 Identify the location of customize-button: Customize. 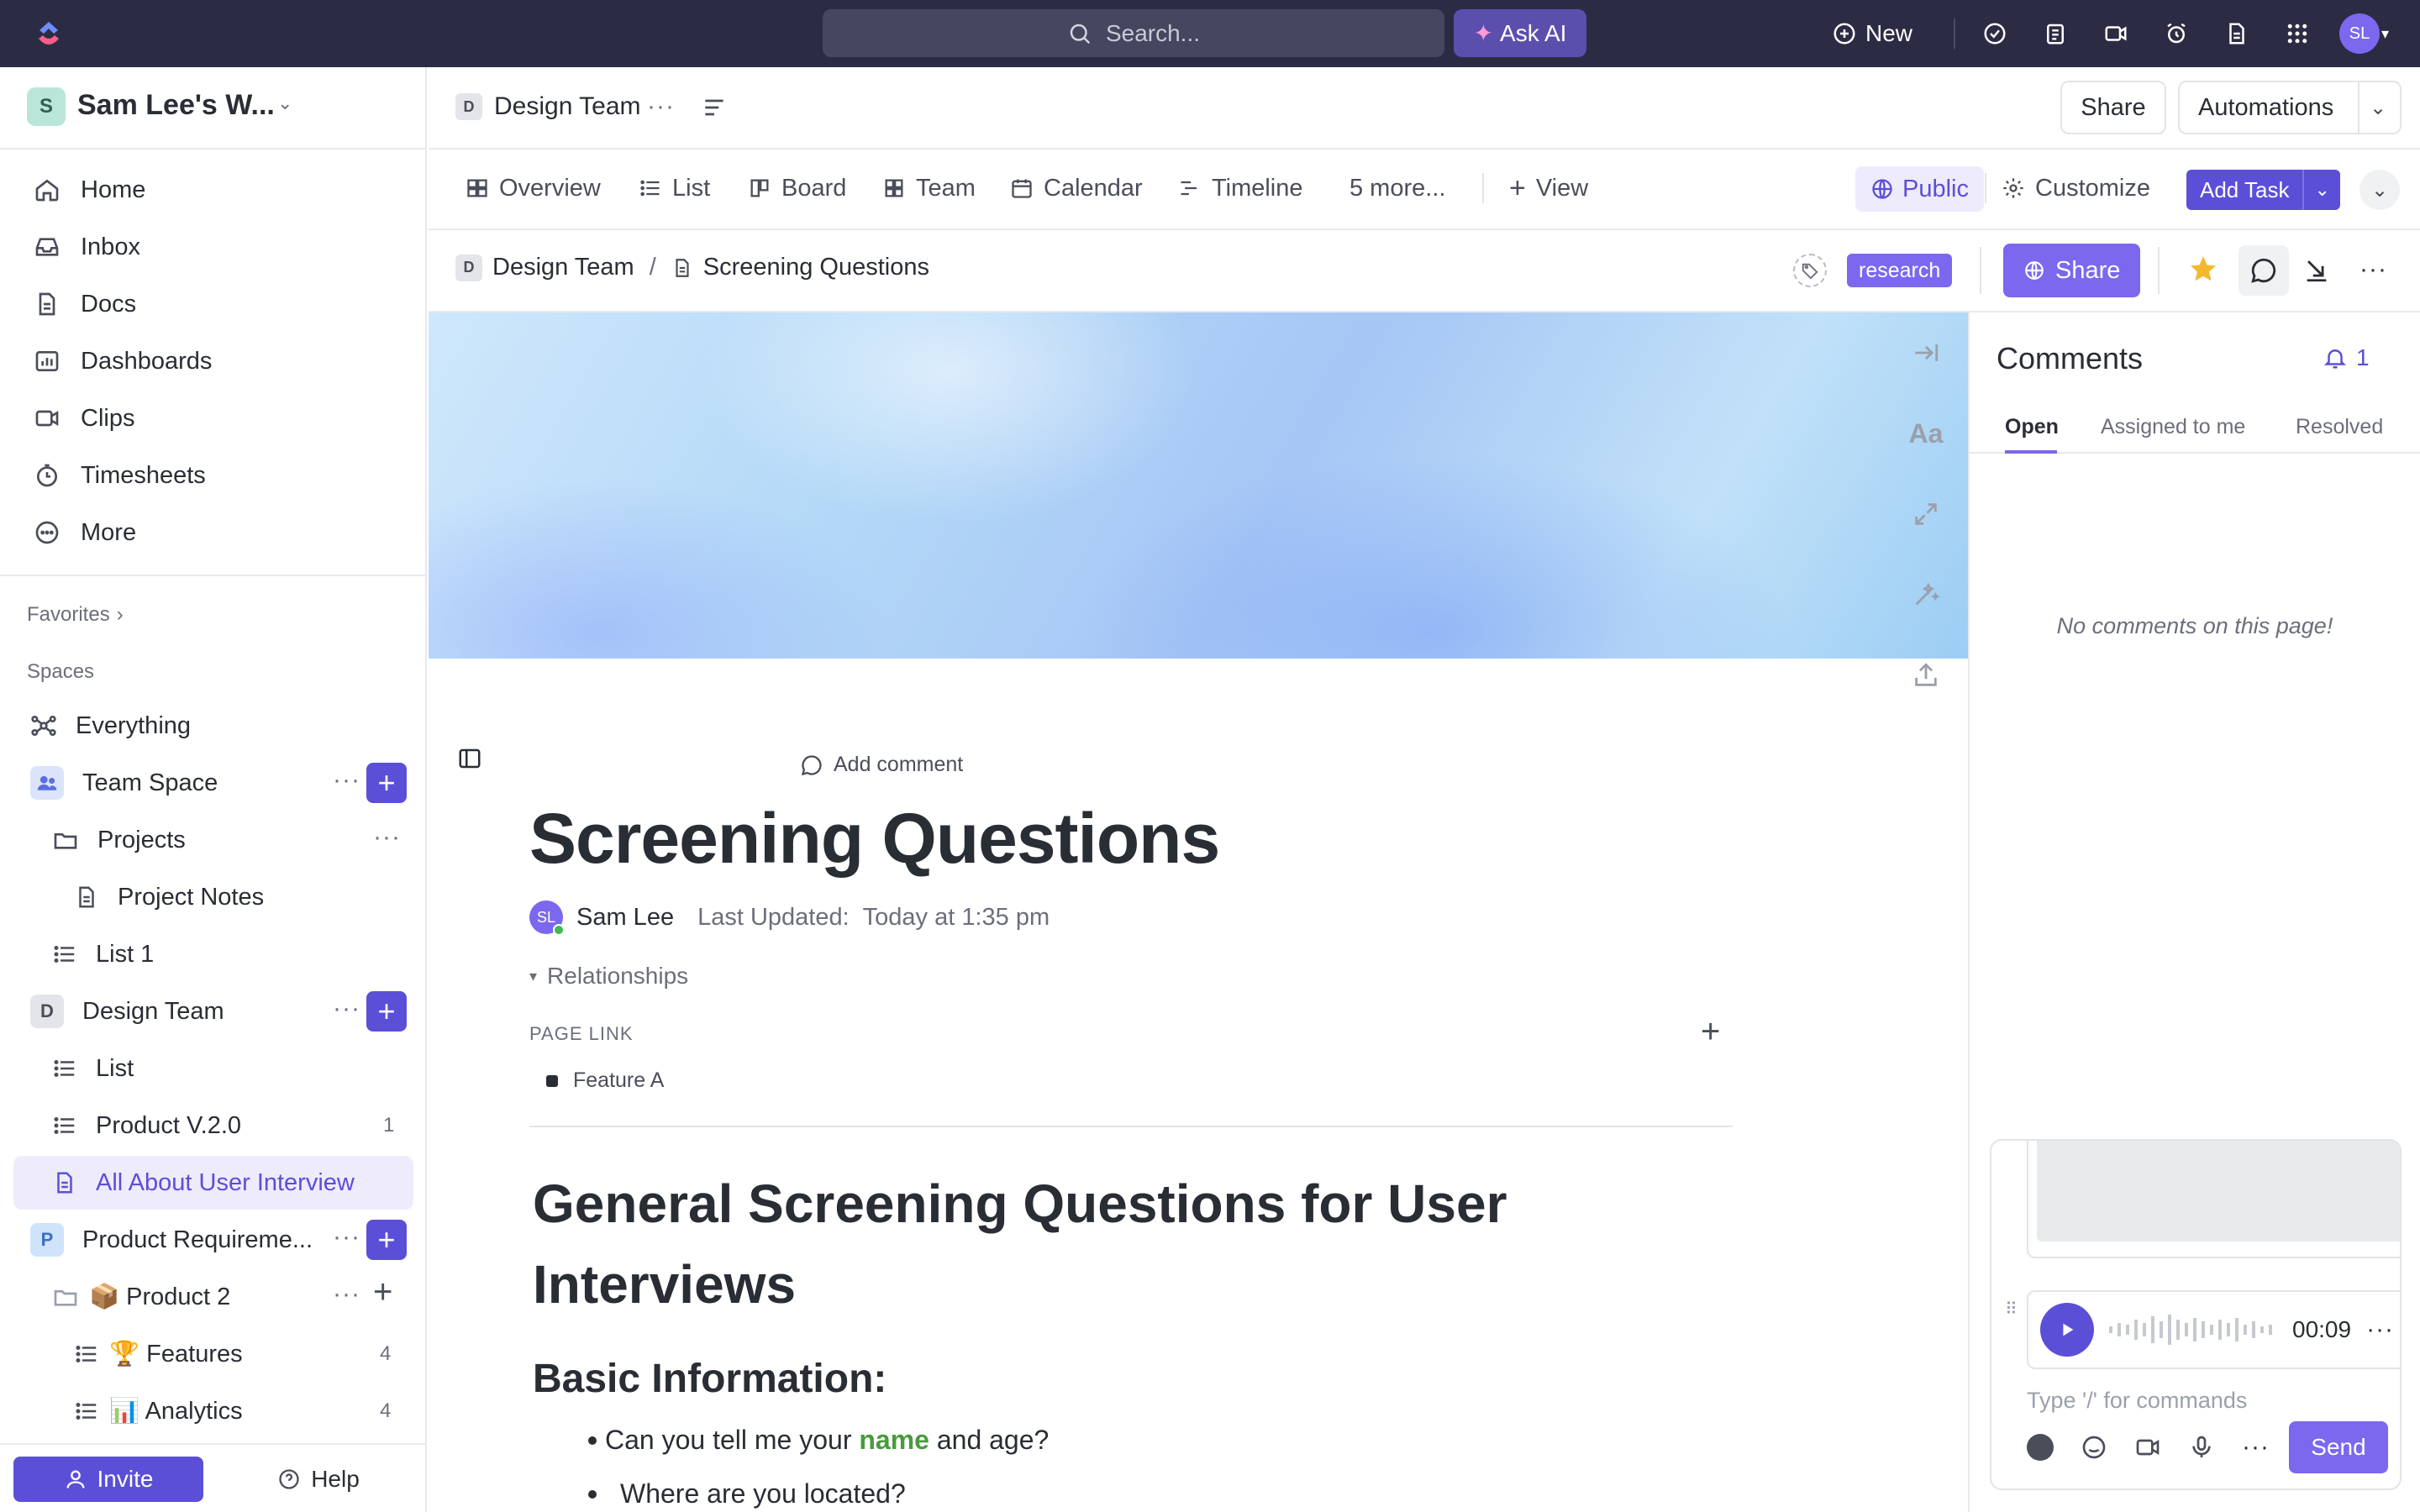
(2076, 188).